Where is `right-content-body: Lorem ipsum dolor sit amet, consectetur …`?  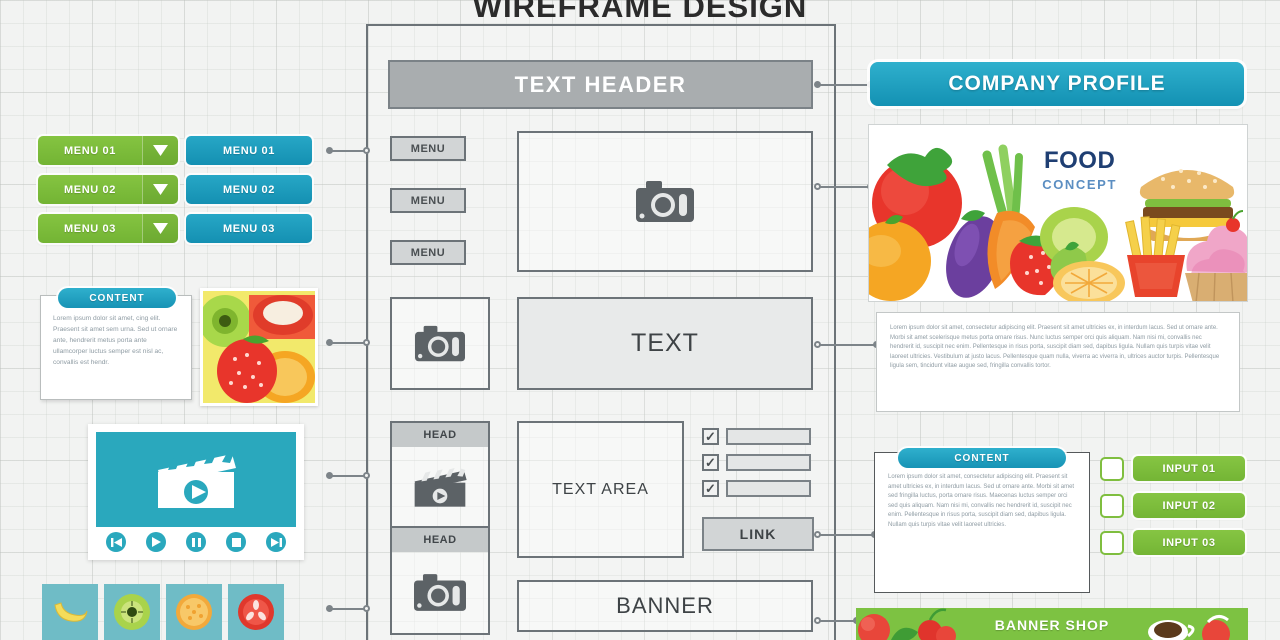 right-content-body: Lorem ipsum dolor sit amet, consectetur … is located at coordinates (981, 501).